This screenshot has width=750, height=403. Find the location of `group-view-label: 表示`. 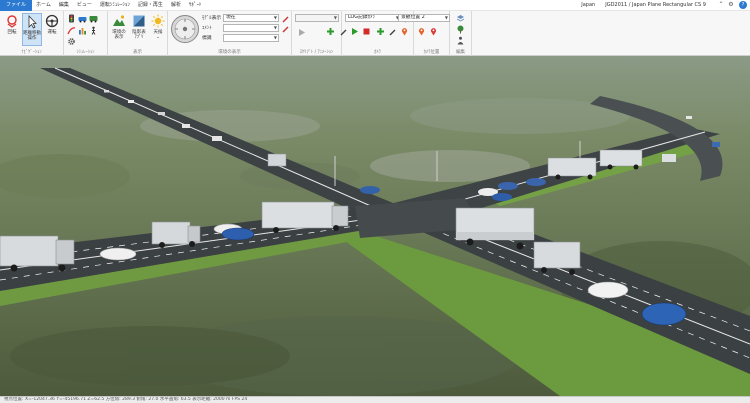

group-view-label: 表示 is located at coordinates (137, 52).